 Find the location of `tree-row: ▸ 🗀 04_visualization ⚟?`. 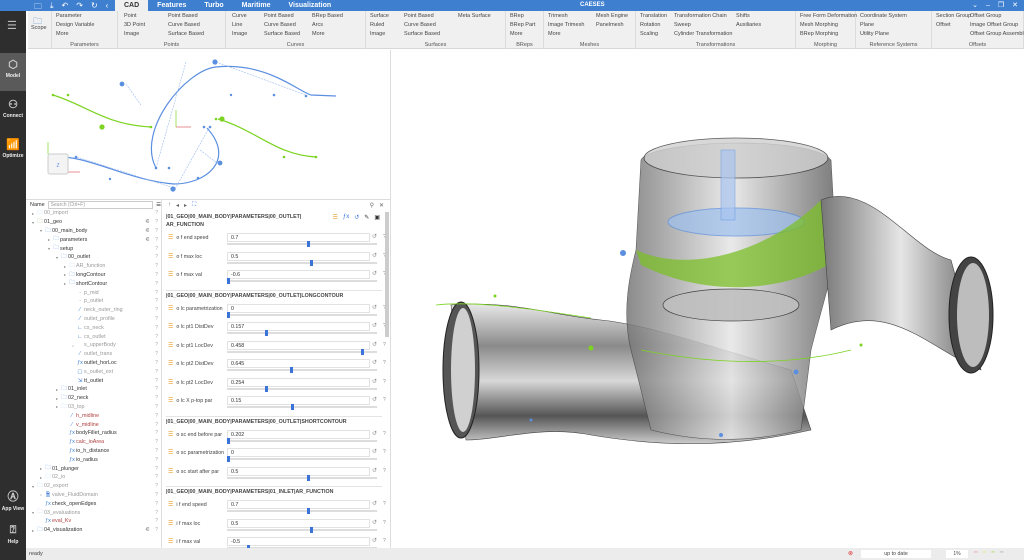

tree-row: ▸ 🗀 04_visualization ⚟? is located at coordinates (93, 530).